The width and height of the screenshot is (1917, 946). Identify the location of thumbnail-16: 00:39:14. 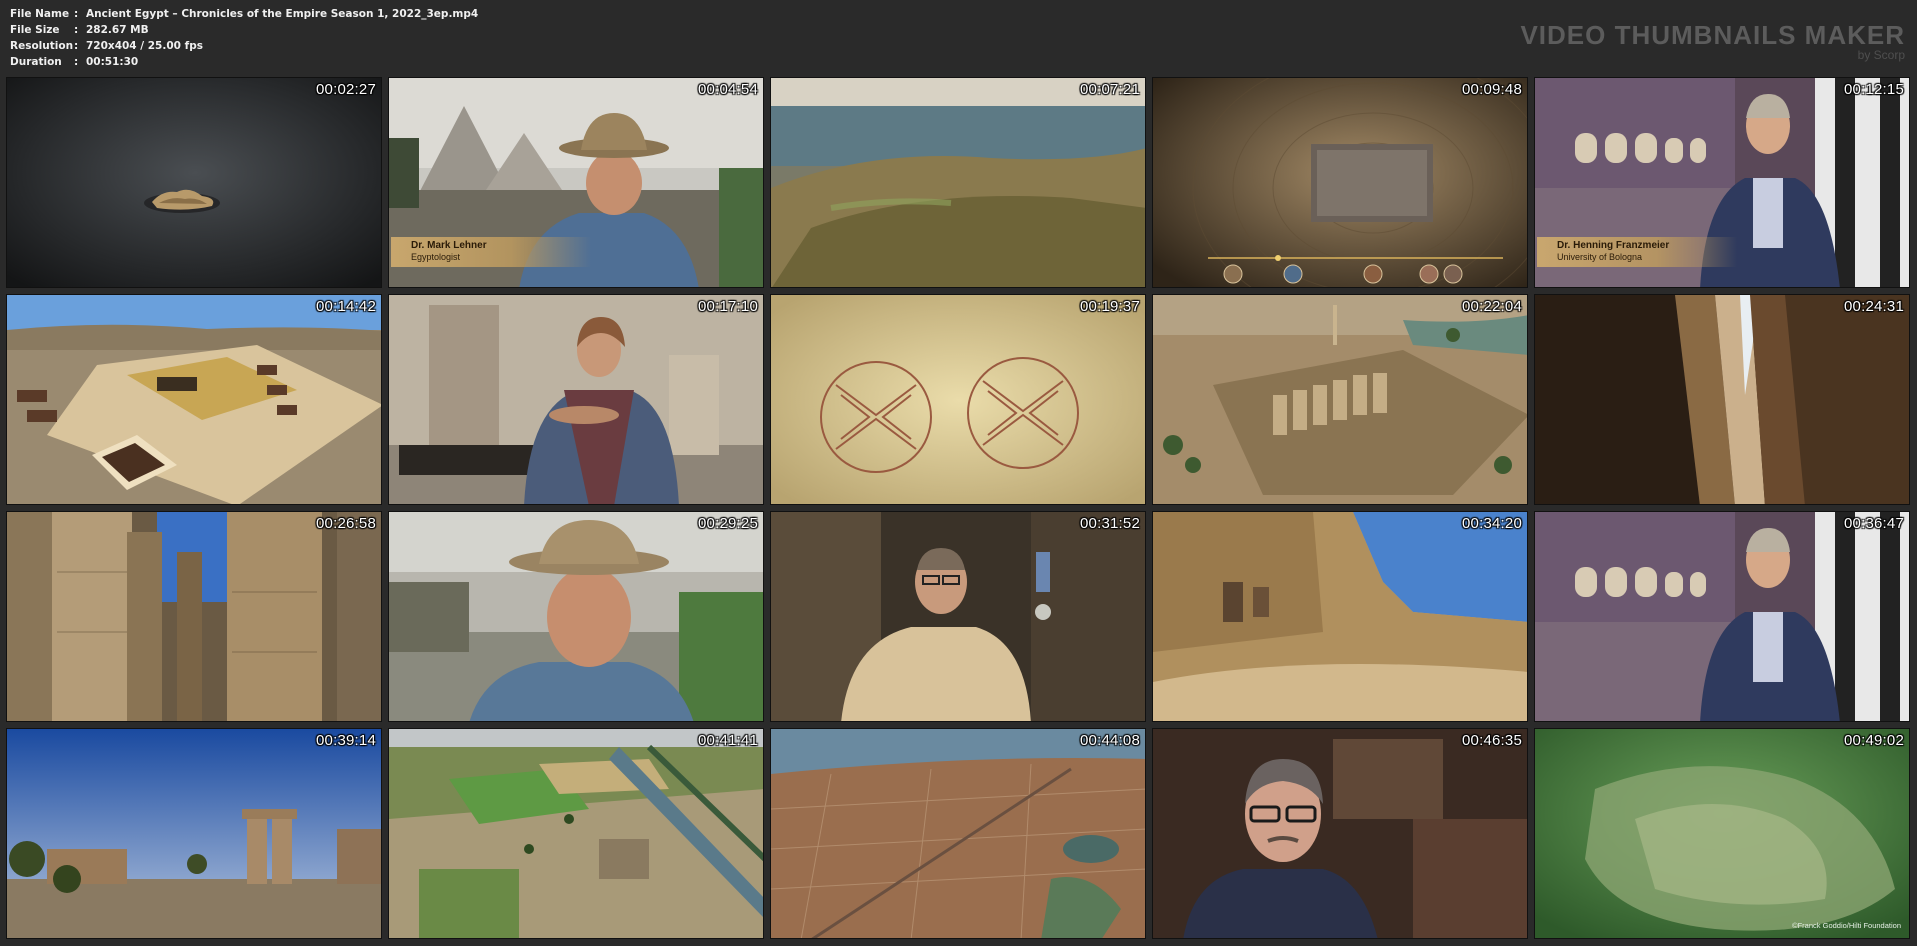
(194, 833).